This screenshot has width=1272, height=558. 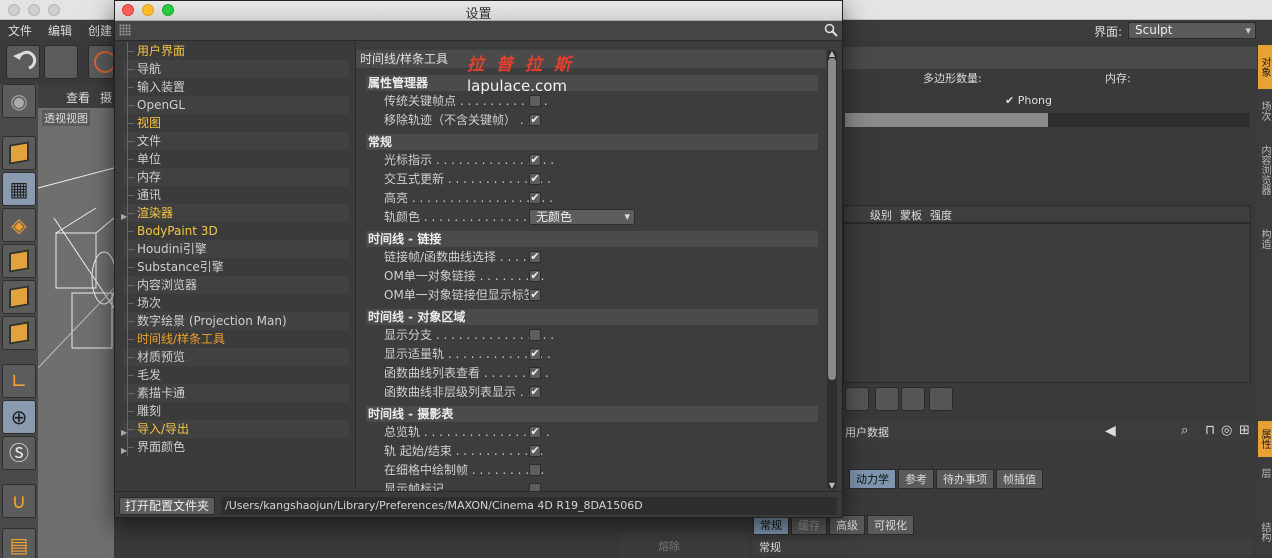 I want to click on group-header: 属性管理器, so click(x=592, y=83).